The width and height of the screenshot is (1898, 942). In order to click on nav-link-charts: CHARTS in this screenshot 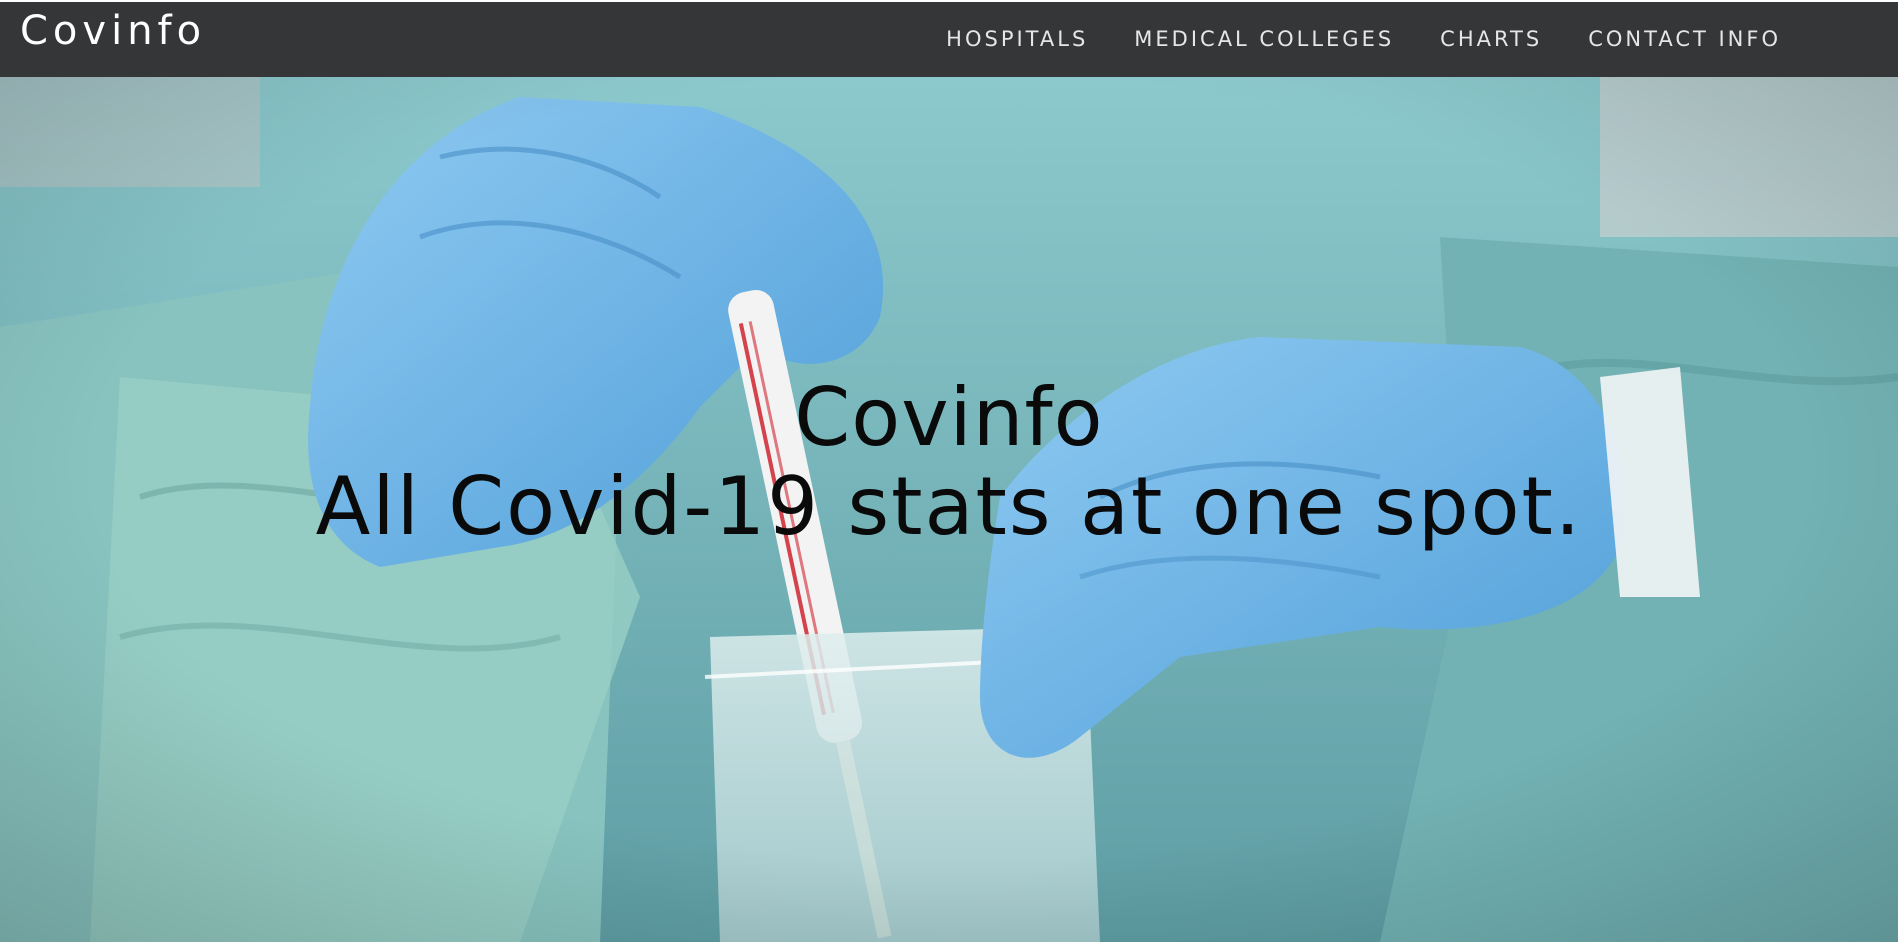, I will do `click(1491, 39)`.